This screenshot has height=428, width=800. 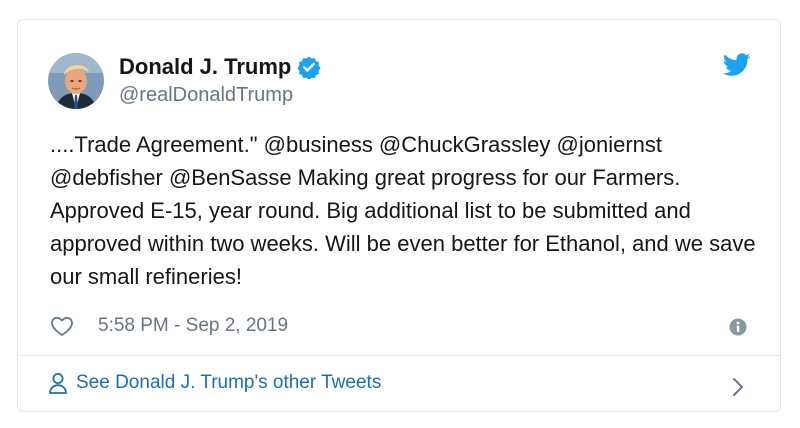 What do you see at coordinates (736, 65) in the screenshot?
I see `twitter-bird-icon` at bounding box center [736, 65].